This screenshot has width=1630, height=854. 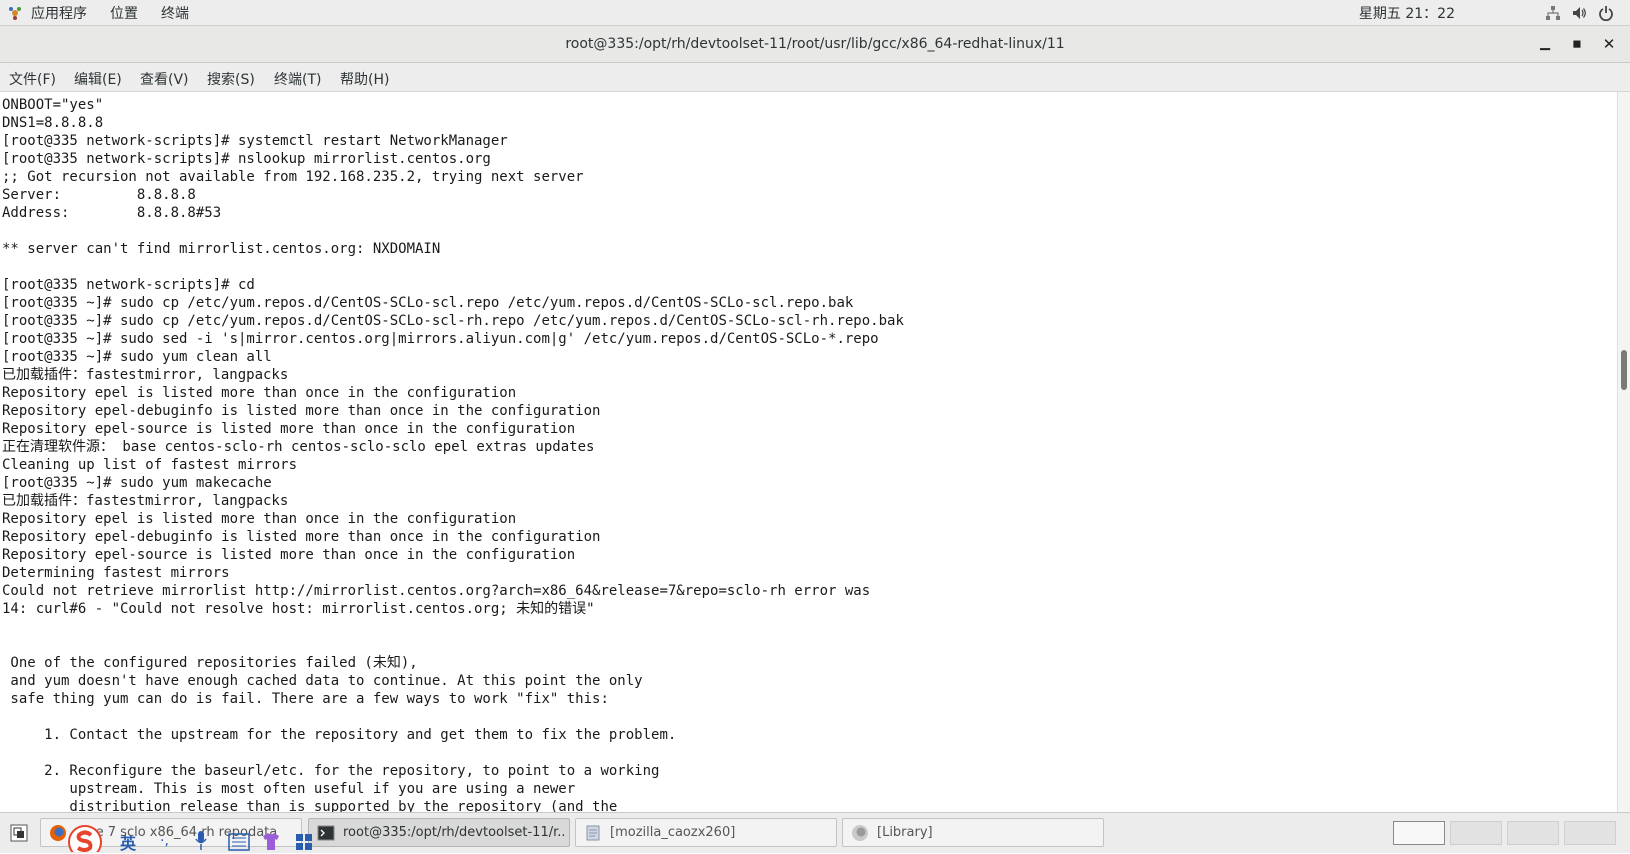 What do you see at coordinates (112, 213) in the screenshot?
I see `terminal-line: Address: 8.8.8.8#53` at bounding box center [112, 213].